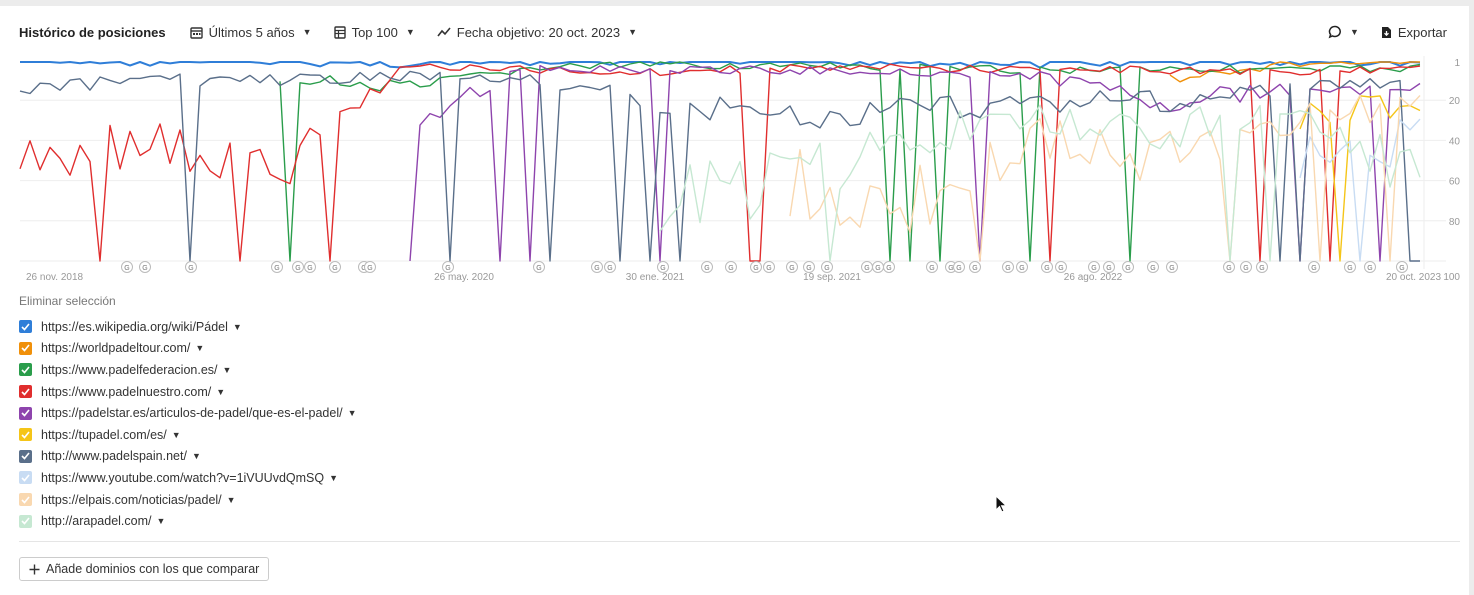 The image size is (1474, 595). What do you see at coordinates (187, 457) in the screenshot?
I see `legend-item: http://www.padelspain.net/ ▼` at bounding box center [187, 457].